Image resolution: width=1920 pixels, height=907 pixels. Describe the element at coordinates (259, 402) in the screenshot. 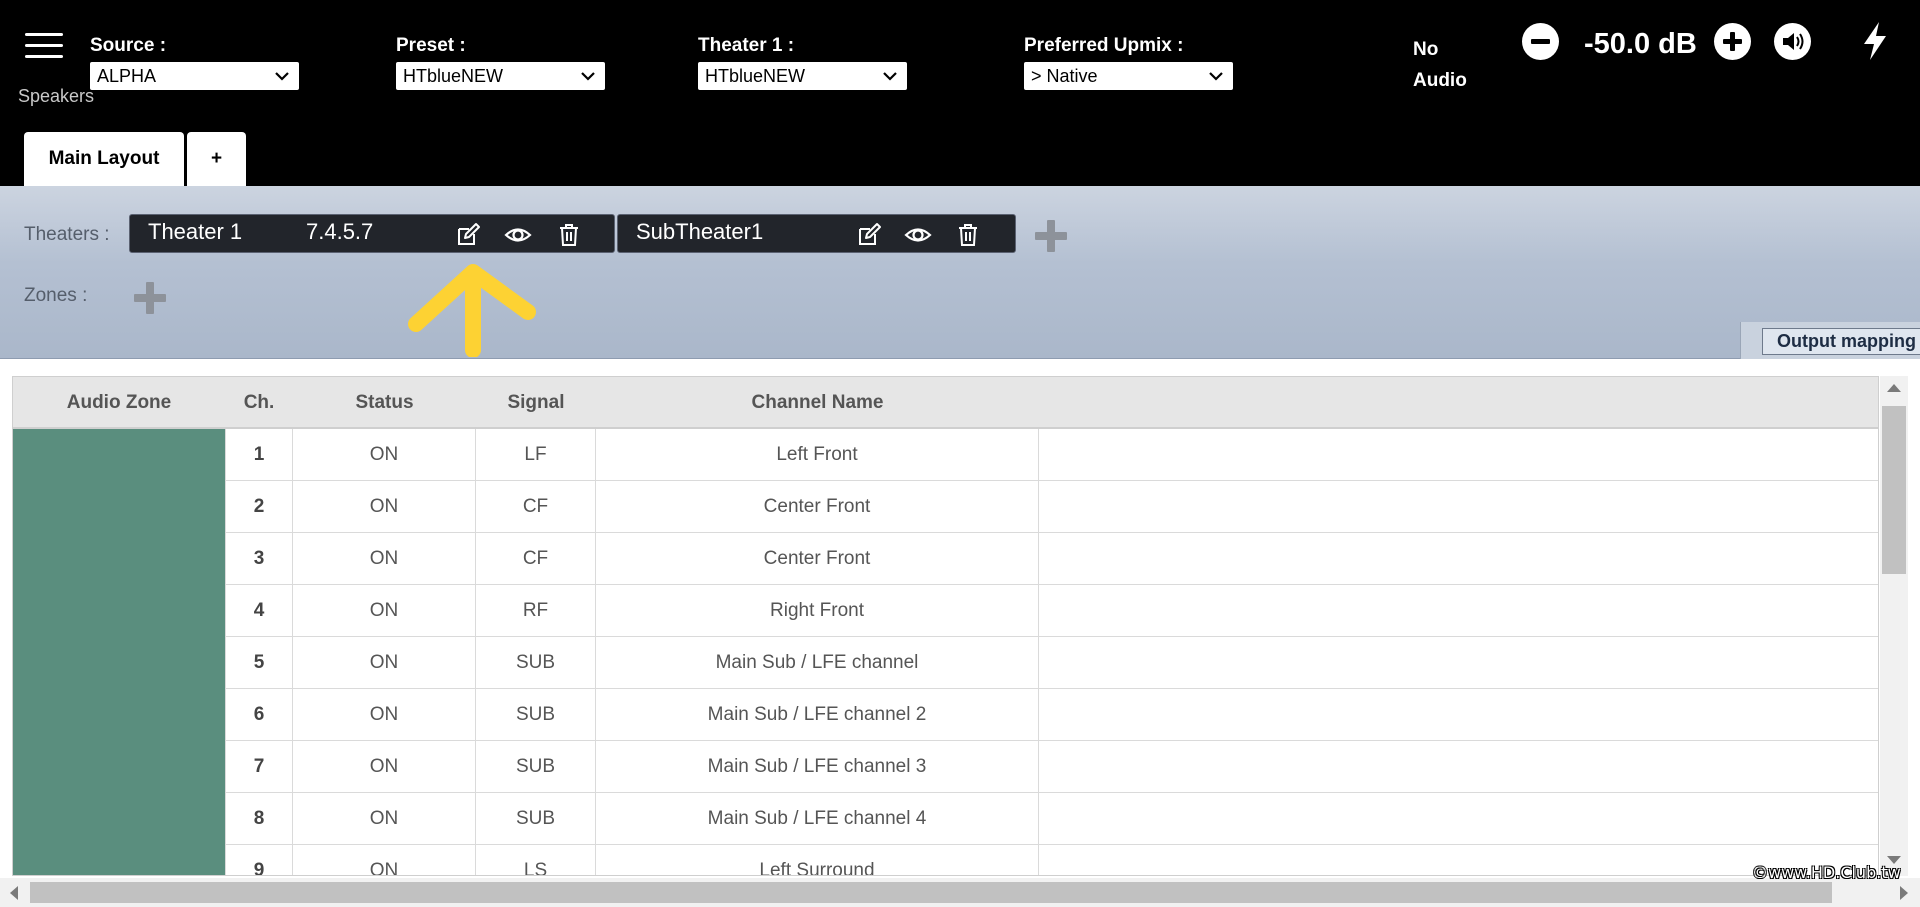

I see `column-header-channel: Ch.` at that location.